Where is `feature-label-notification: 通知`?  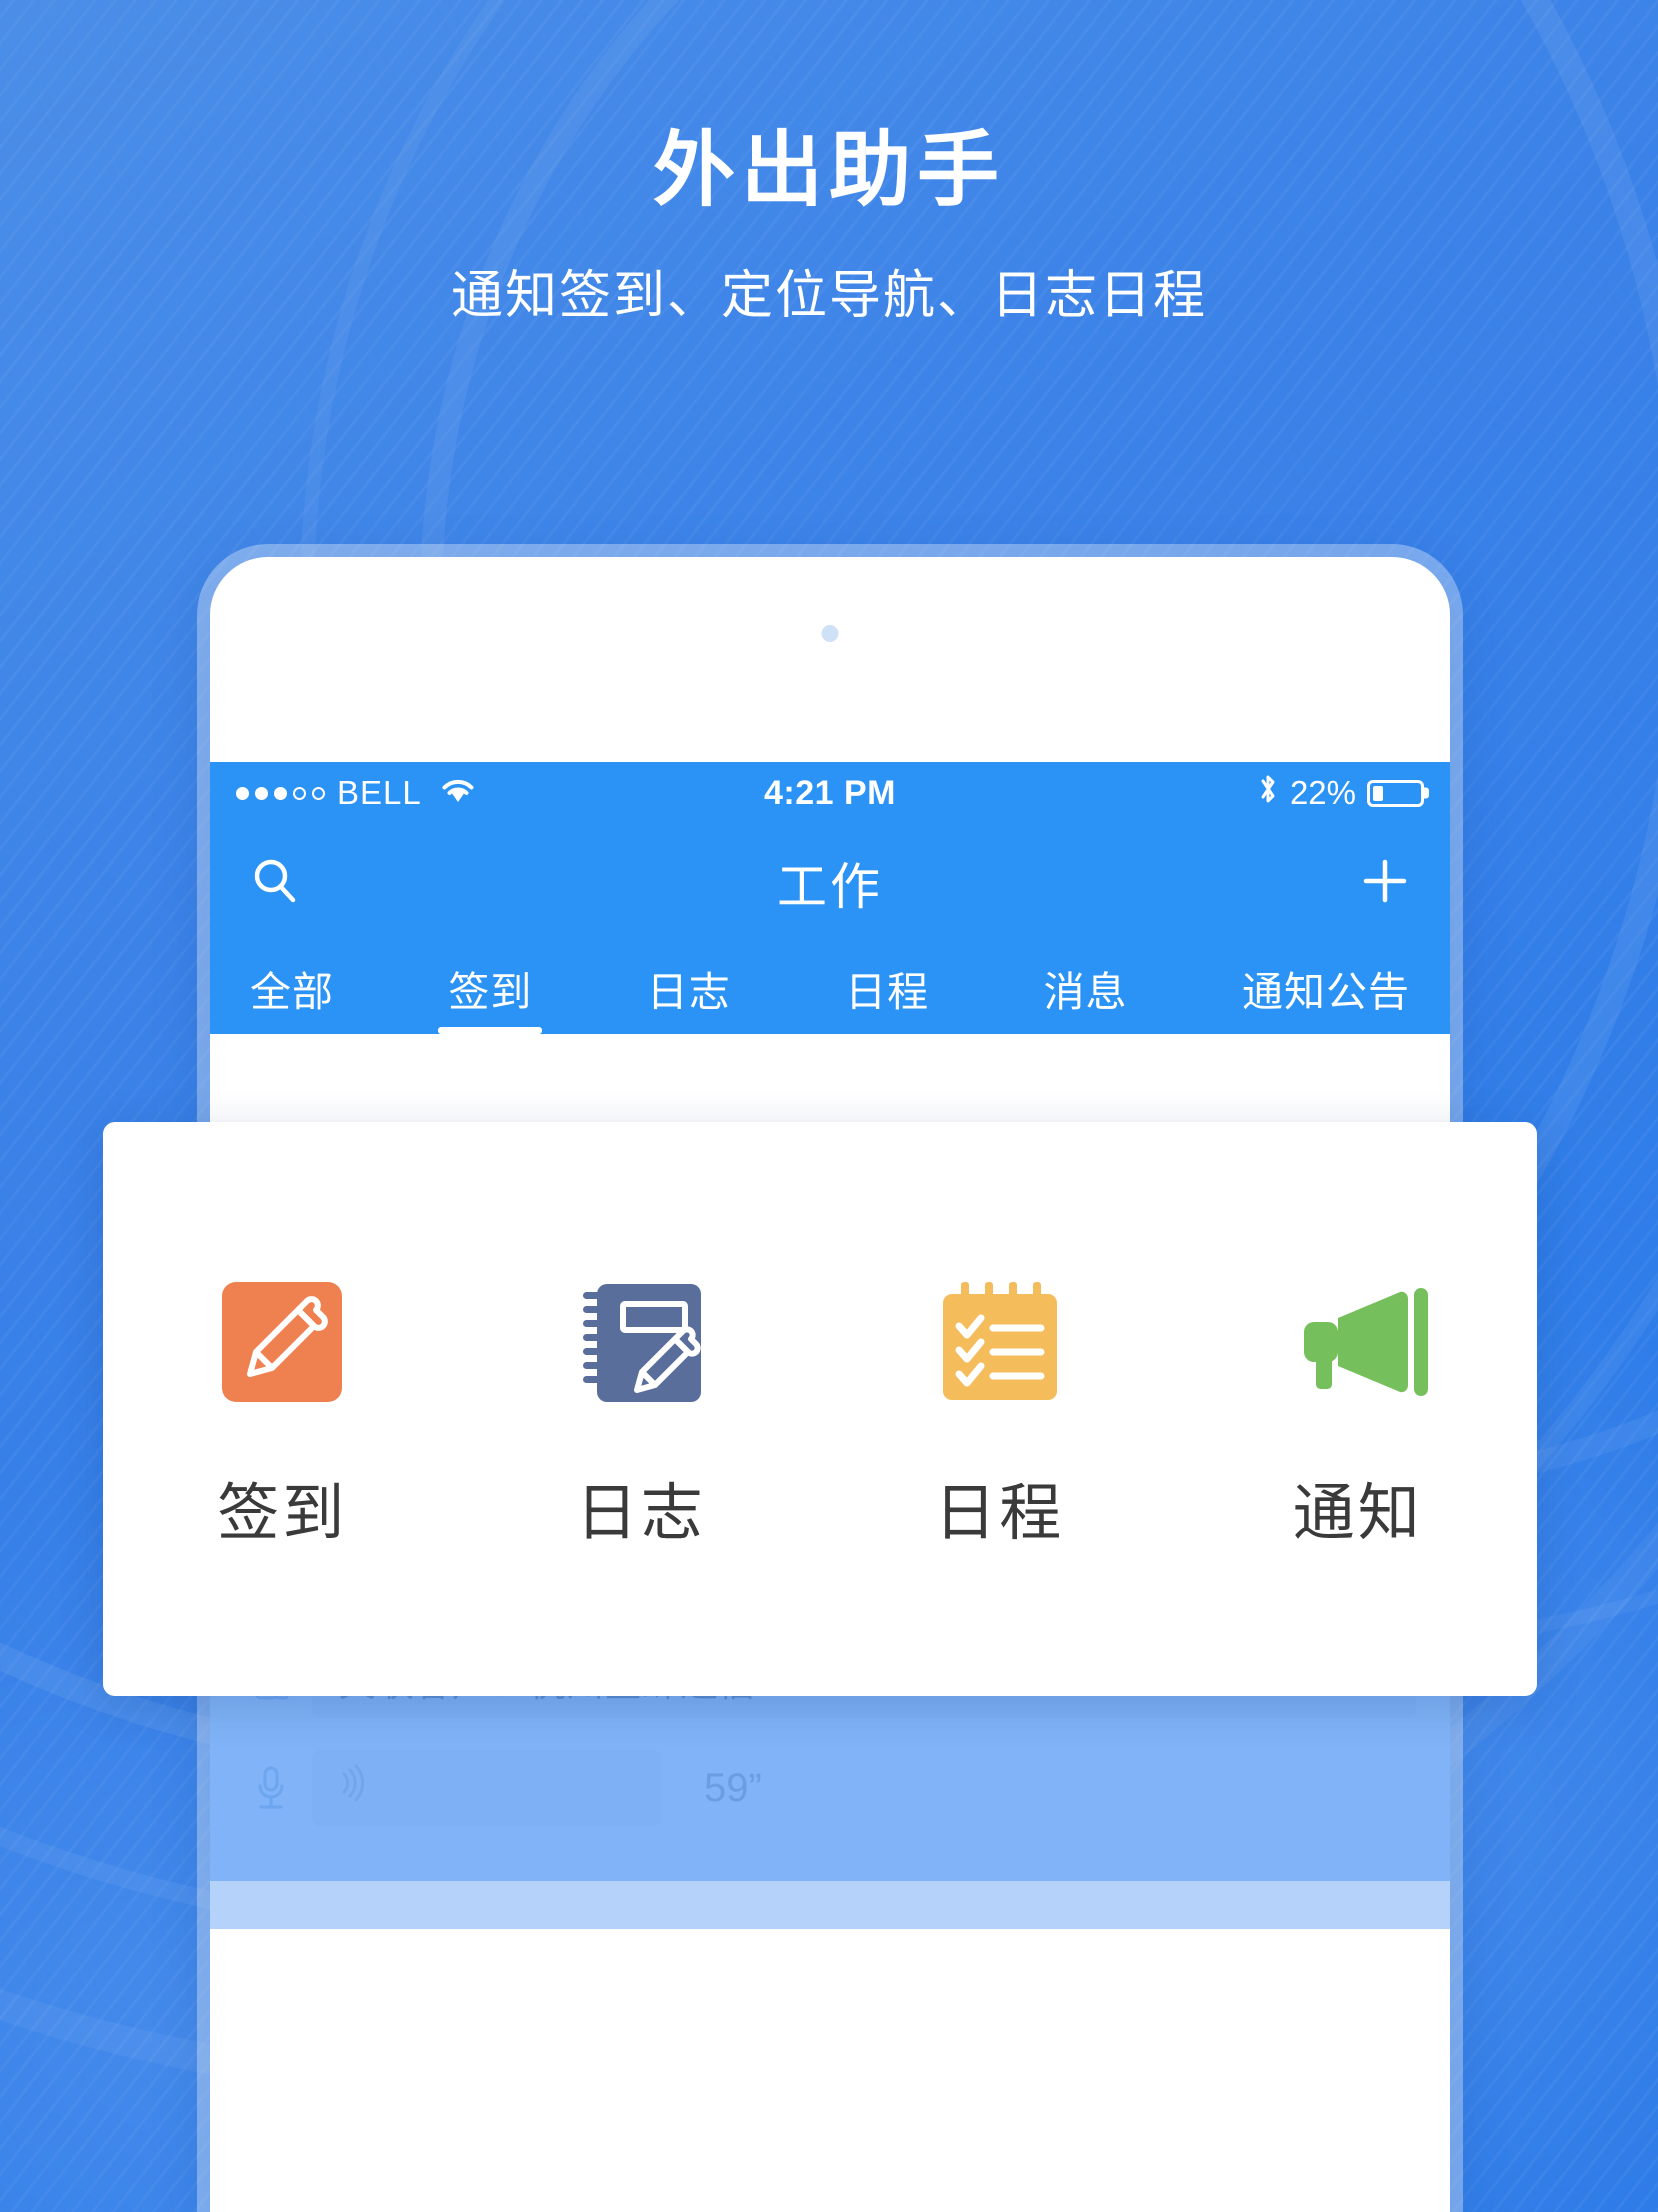
feature-label-notification: 通知 is located at coordinates (1357, 1513).